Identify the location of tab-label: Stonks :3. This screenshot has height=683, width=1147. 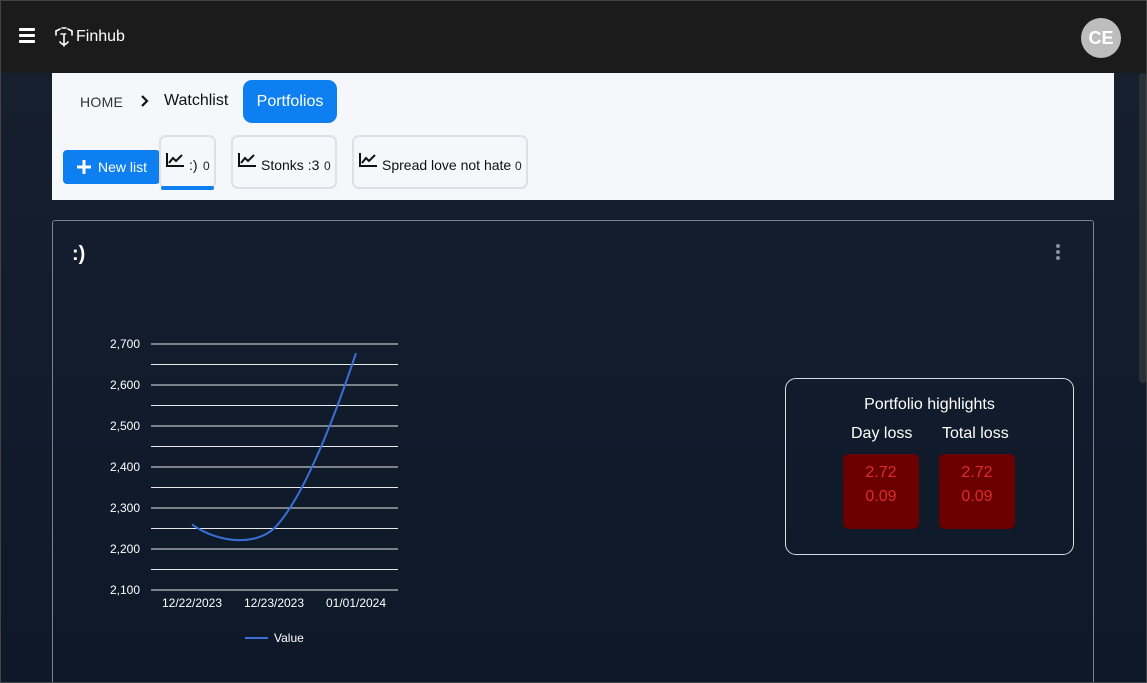
(290, 165).